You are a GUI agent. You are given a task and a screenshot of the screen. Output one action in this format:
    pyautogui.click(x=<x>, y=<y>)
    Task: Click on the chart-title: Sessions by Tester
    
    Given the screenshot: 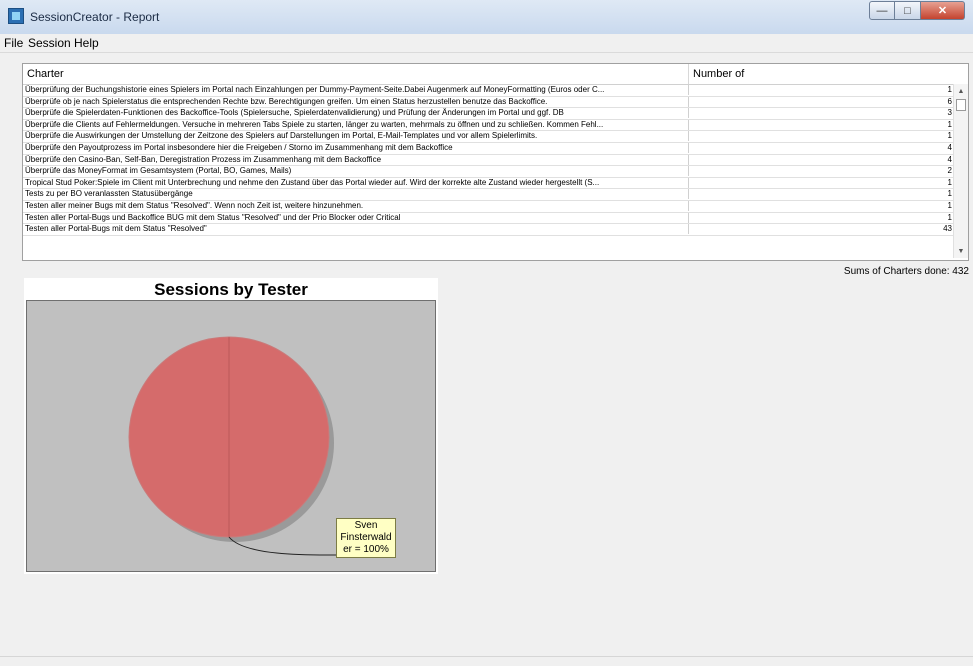 What is the action you would take?
    pyautogui.click(x=231, y=289)
    